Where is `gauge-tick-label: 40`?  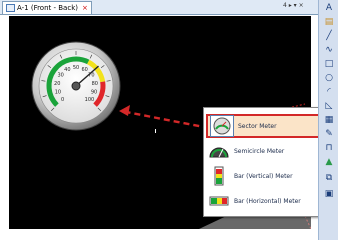 gauge-tick-label: 40 is located at coordinates (67, 70).